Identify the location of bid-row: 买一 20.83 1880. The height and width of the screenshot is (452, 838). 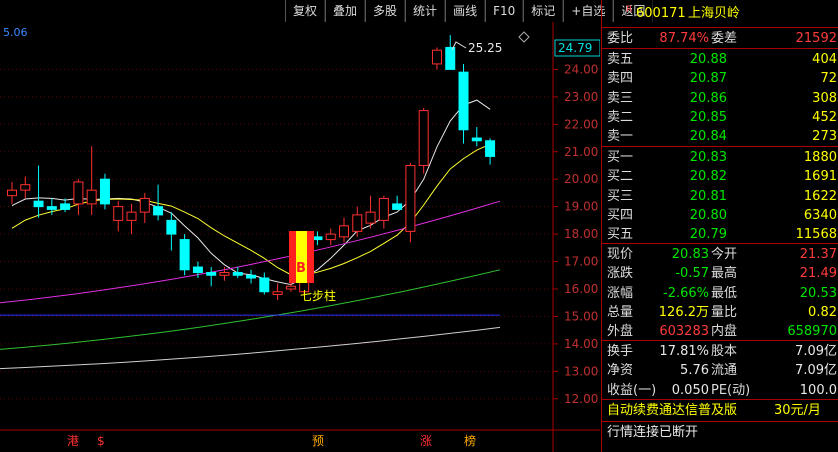
(720, 157).